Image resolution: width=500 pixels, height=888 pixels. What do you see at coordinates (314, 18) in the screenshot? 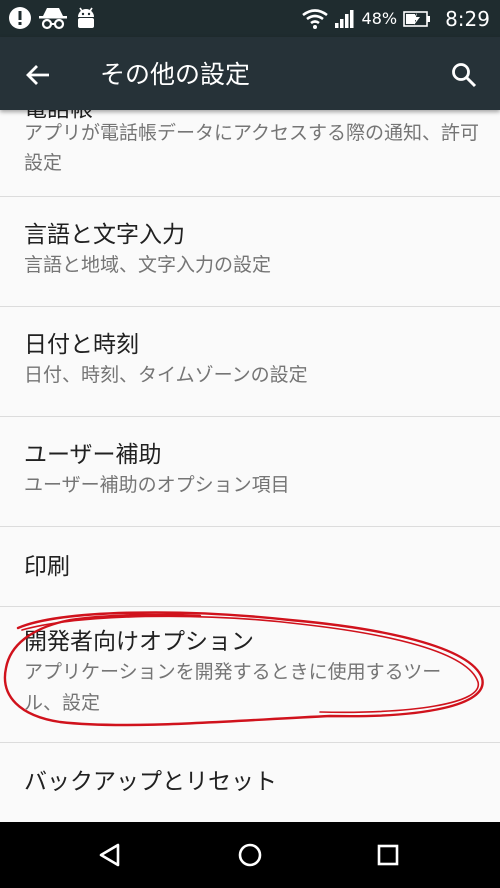
I see `wifi-icon` at bounding box center [314, 18].